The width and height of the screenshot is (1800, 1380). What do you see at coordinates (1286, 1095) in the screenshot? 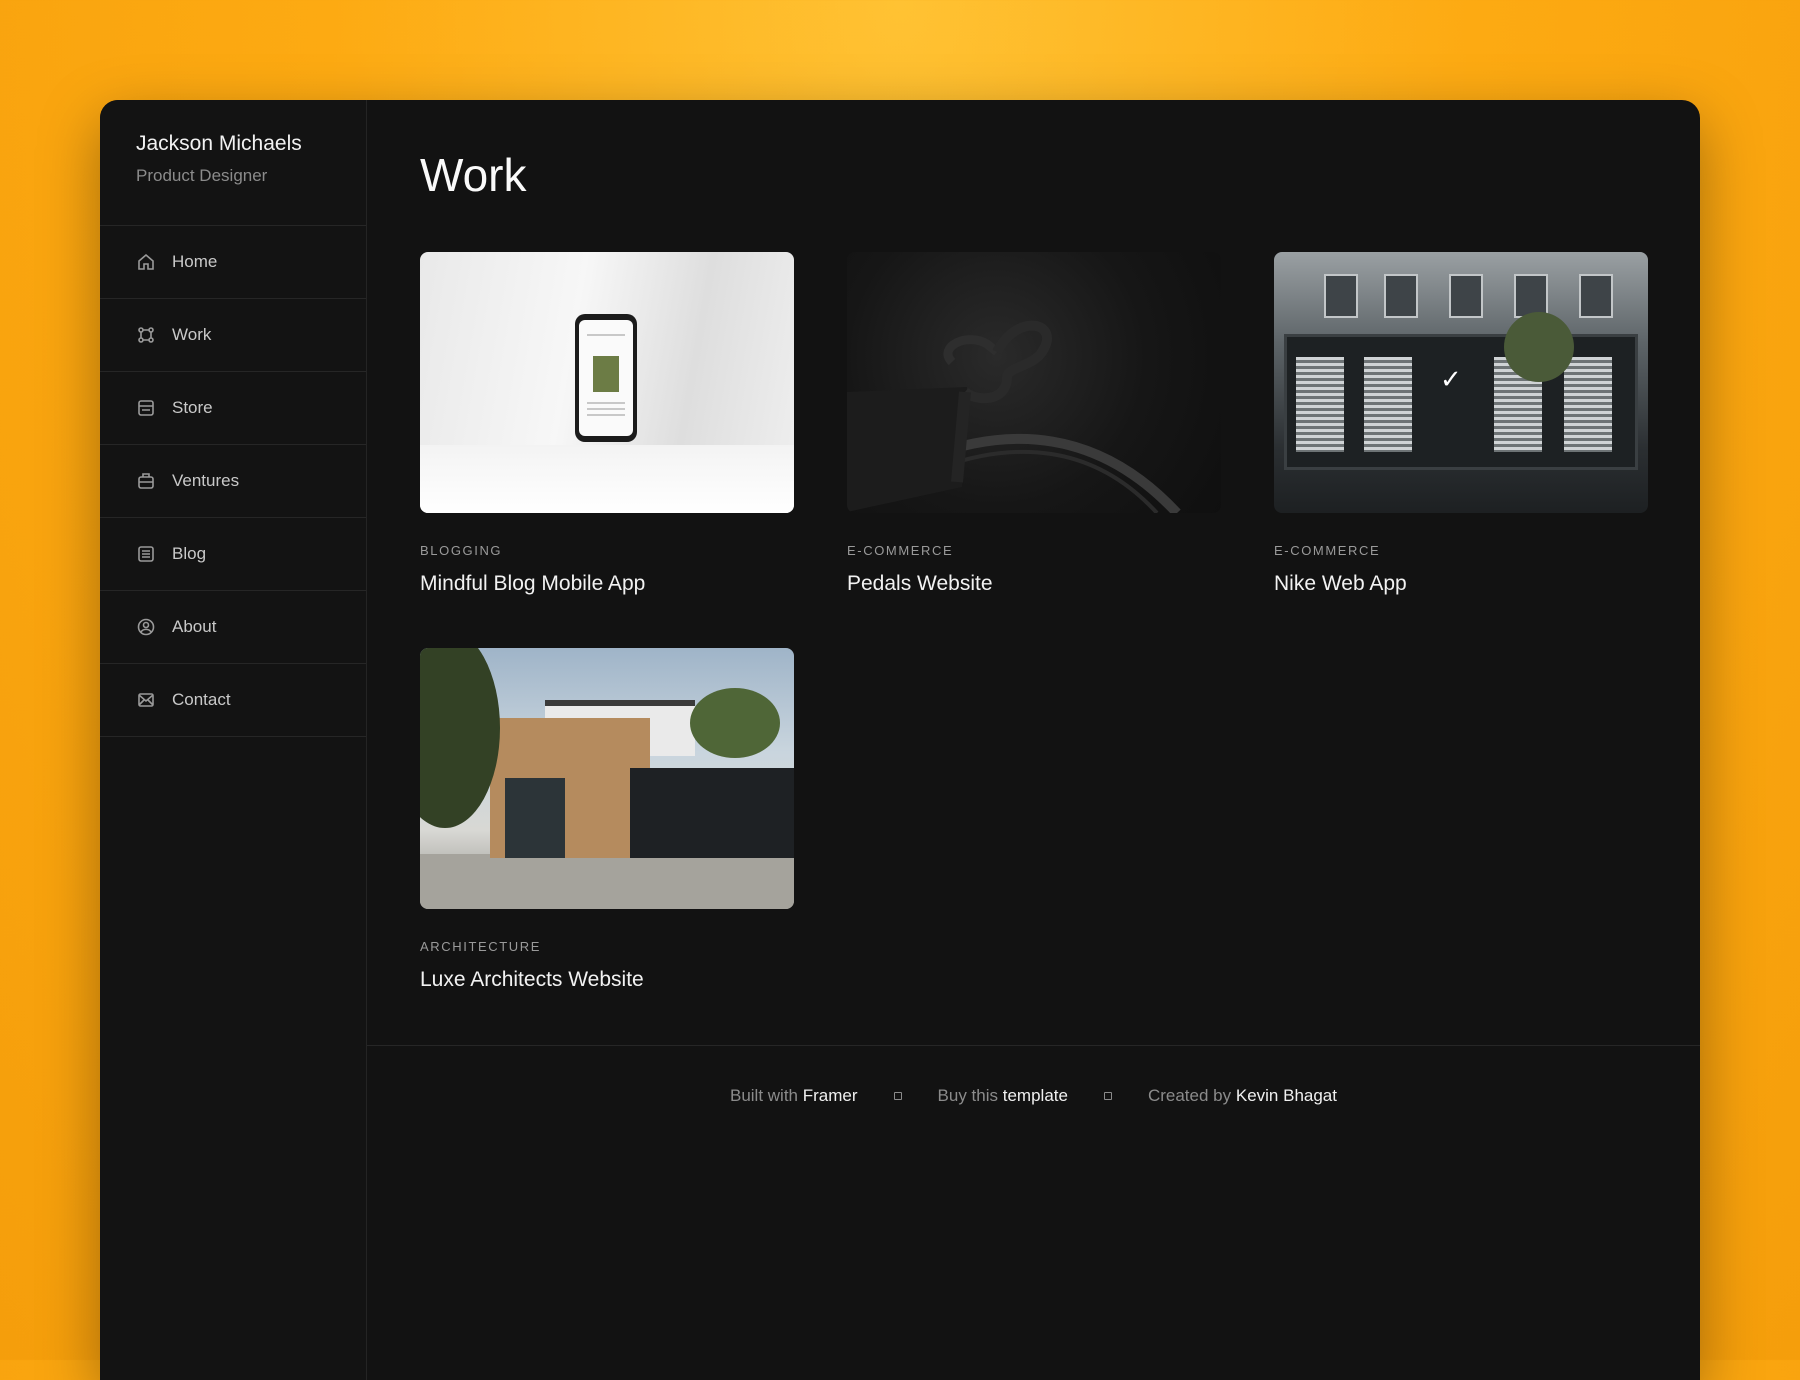
I see `author-link: Kevin Bhagat` at bounding box center [1286, 1095].